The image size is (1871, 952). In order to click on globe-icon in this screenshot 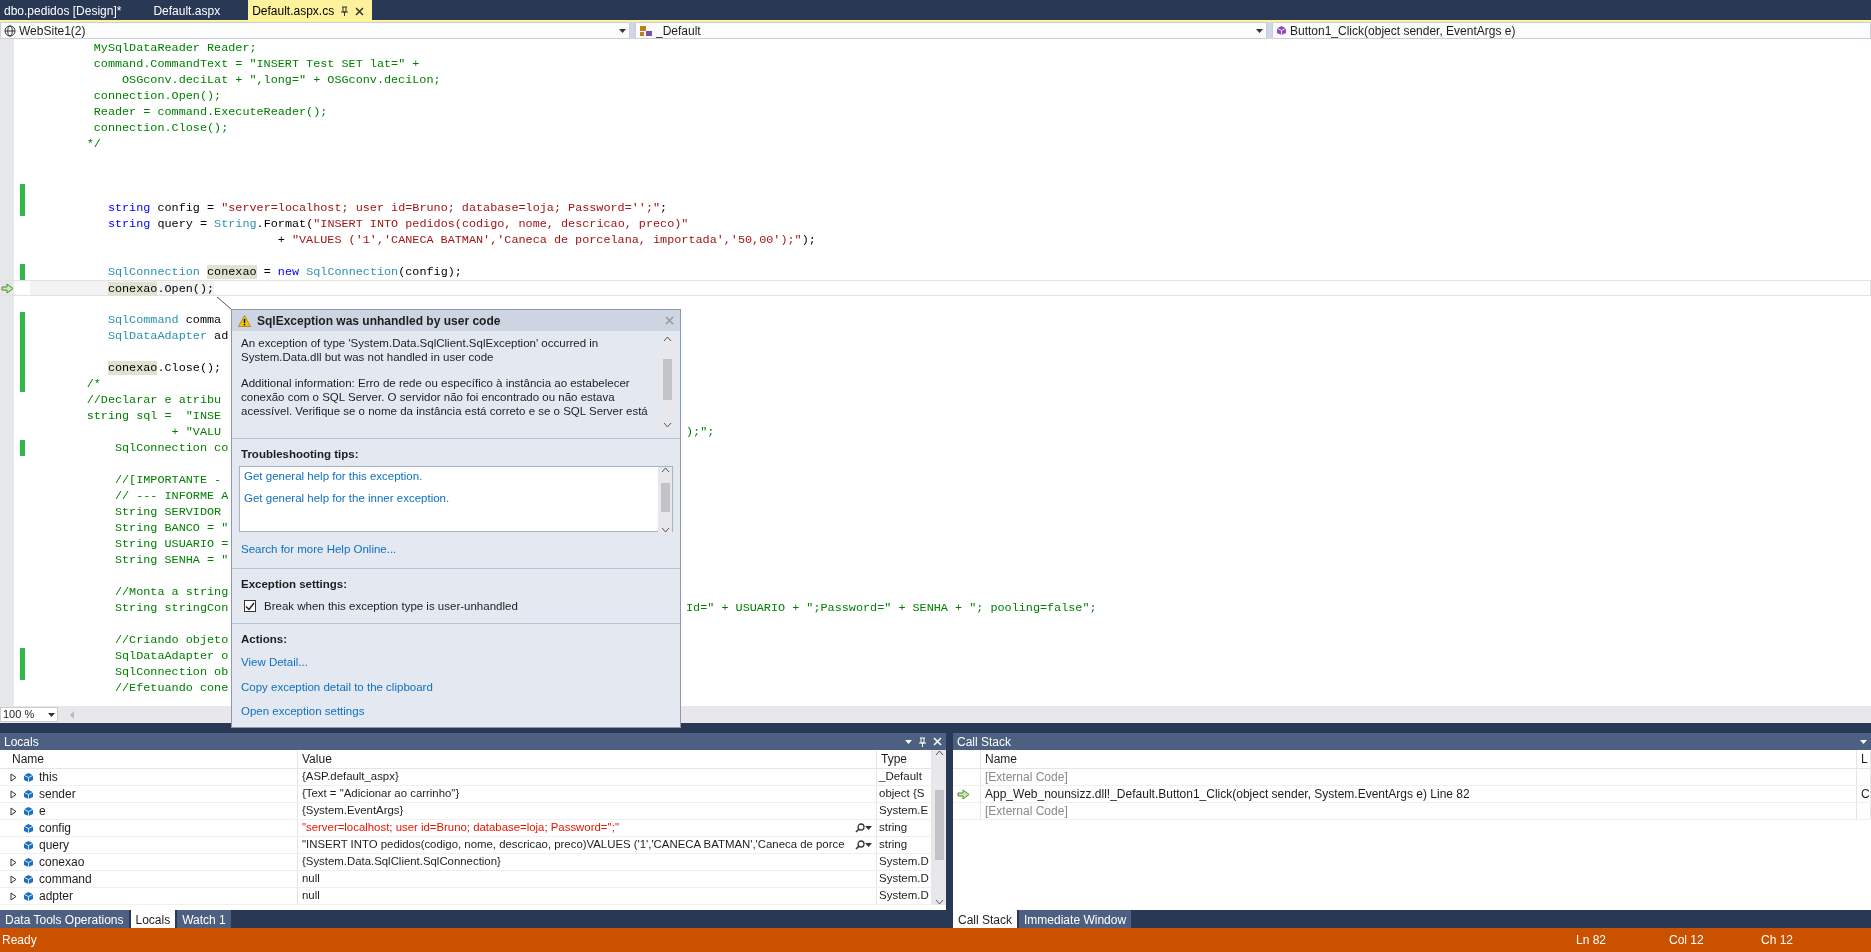, I will do `click(10, 30)`.